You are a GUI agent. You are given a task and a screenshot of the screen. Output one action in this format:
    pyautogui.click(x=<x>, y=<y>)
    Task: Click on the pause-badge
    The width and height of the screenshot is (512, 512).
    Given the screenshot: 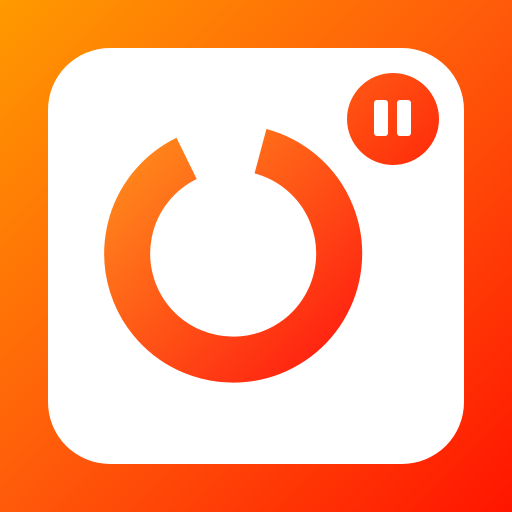 What is the action you would take?
    pyautogui.click(x=393, y=119)
    